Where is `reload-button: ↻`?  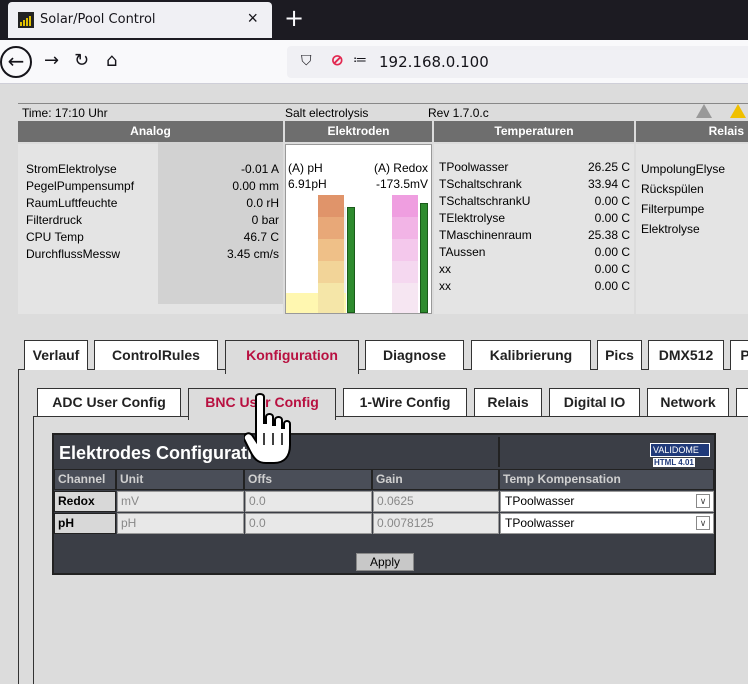 reload-button: ↻ is located at coordinates (81, 60).